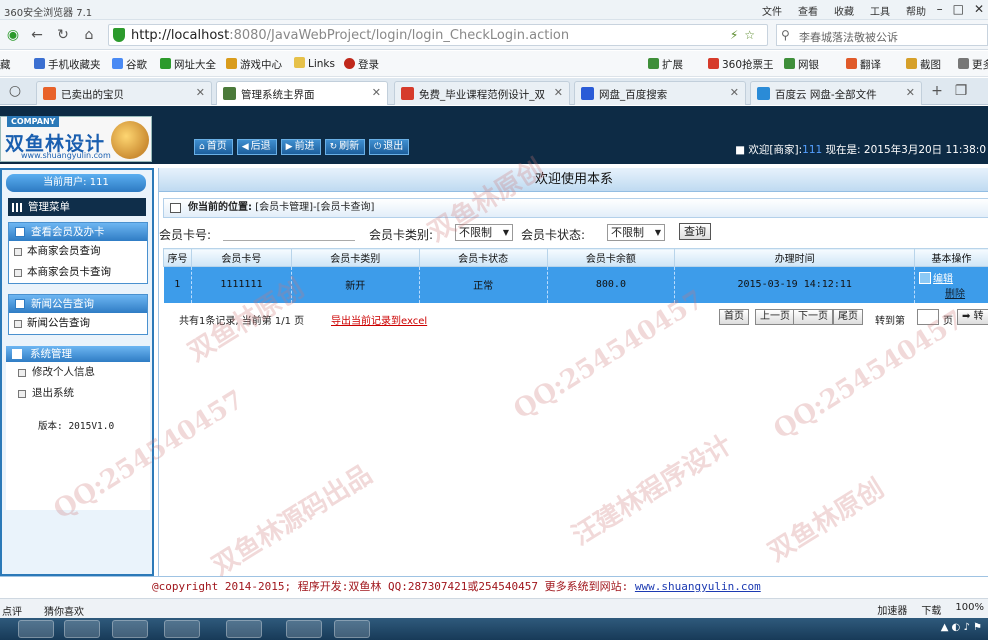 This screenshot has width=988, height=640. I want to click on next-page-button: 下一页, so click(813, 317).